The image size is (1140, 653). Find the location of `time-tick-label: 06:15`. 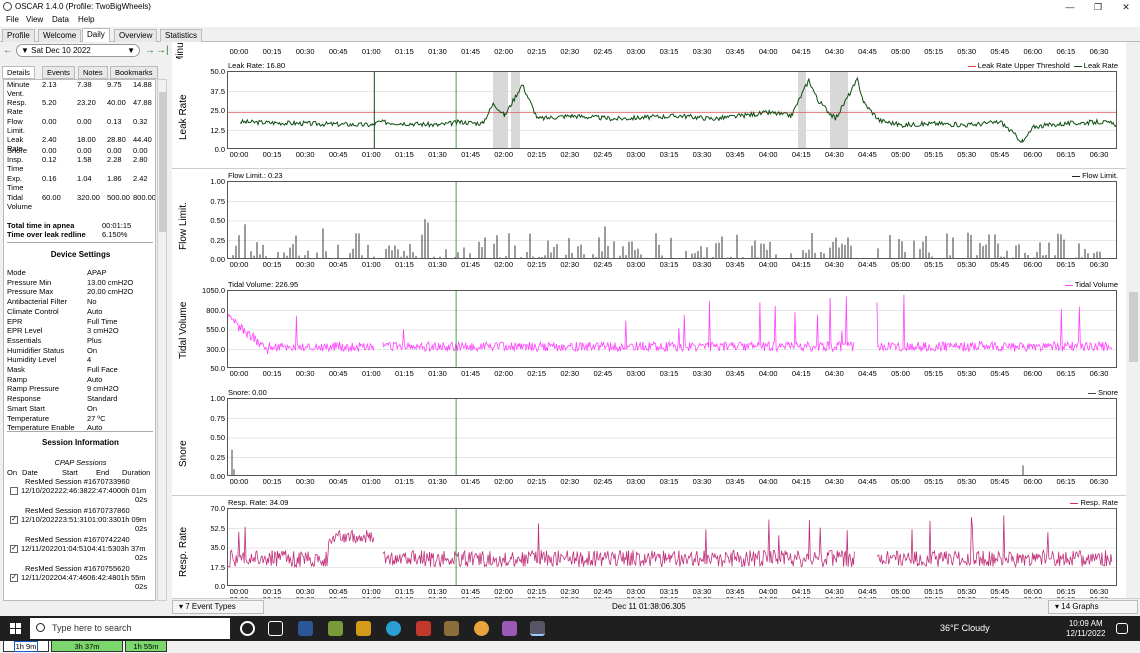

time-tick-label: 06:15 is located at coordinates (1066, 481).